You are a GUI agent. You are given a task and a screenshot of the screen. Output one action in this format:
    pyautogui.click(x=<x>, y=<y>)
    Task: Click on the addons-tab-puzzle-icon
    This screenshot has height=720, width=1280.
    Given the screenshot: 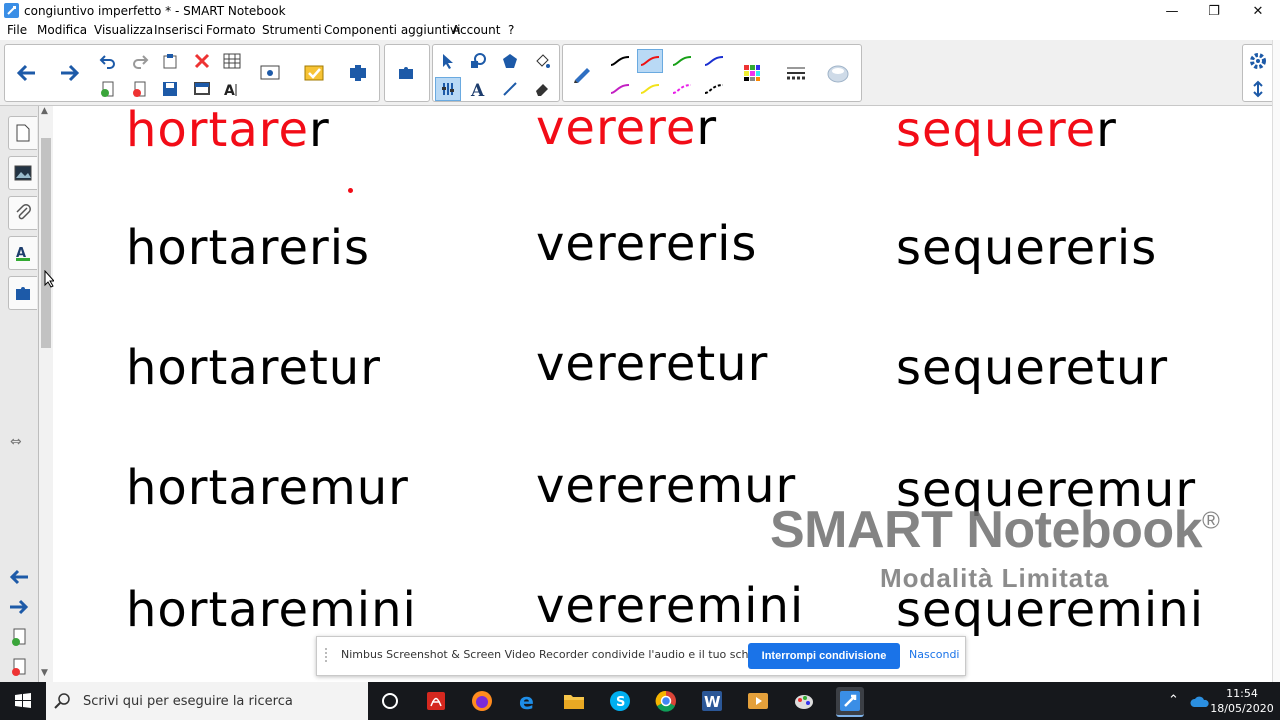 What is the action you would take?
    pyautogui.click(x=22, y=293)
    